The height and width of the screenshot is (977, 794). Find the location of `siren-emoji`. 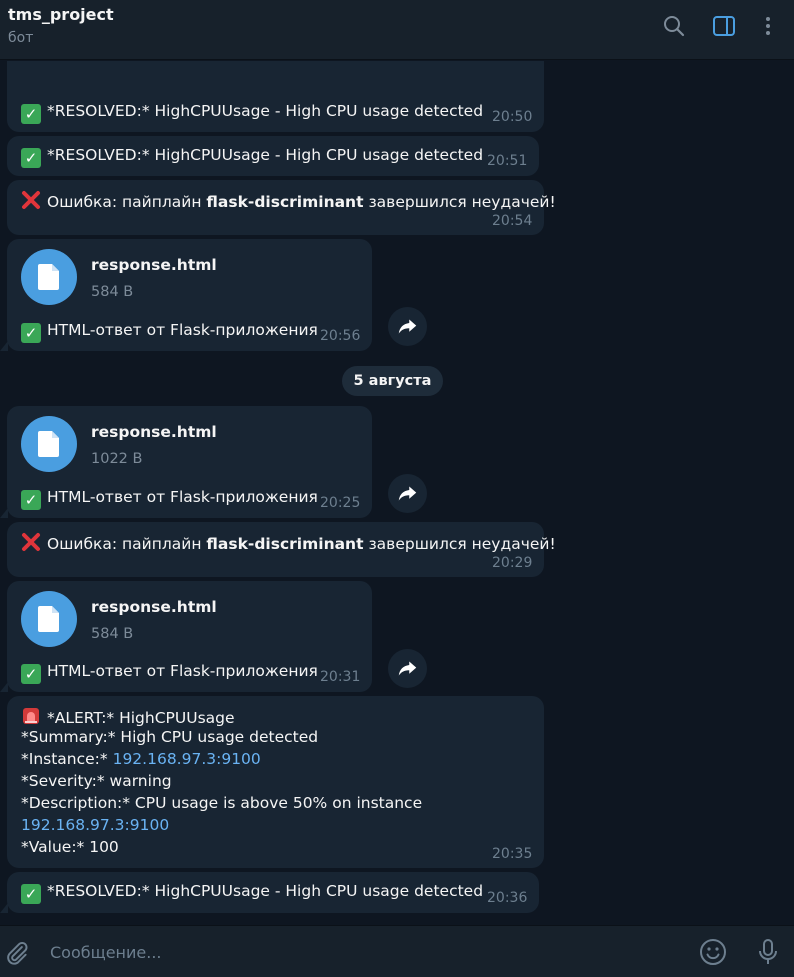

siren-emoji is located at coordinates (31, 716).